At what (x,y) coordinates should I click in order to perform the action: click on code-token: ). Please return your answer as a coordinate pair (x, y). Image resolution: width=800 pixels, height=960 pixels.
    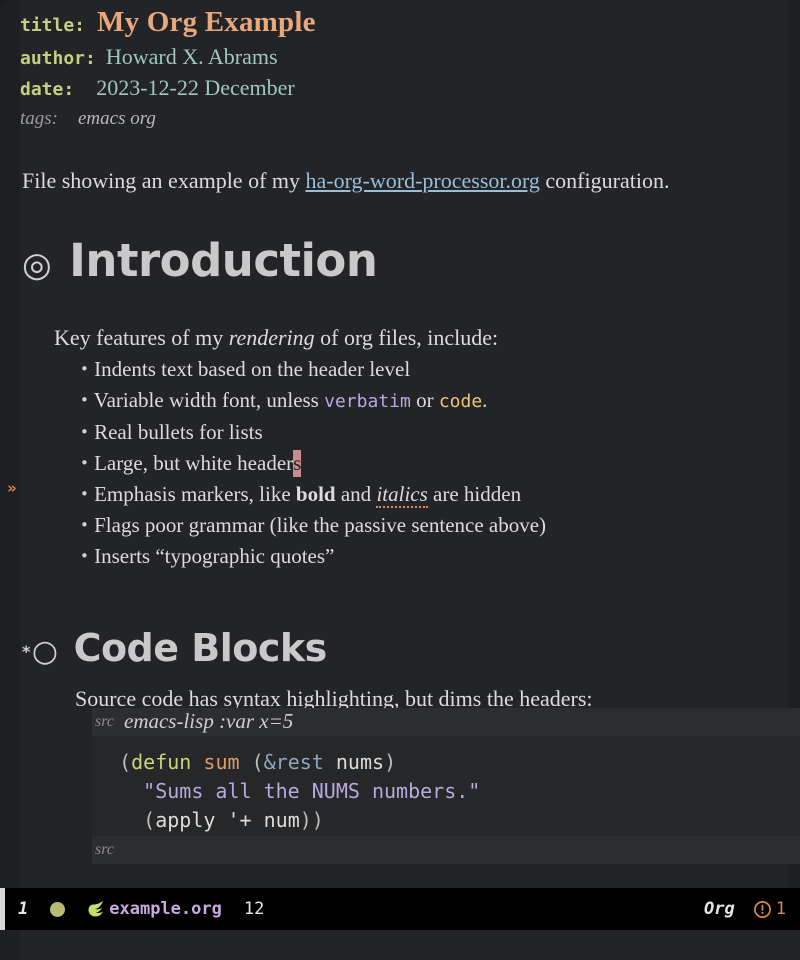
    Looking at the image, I should click on (390, 762).